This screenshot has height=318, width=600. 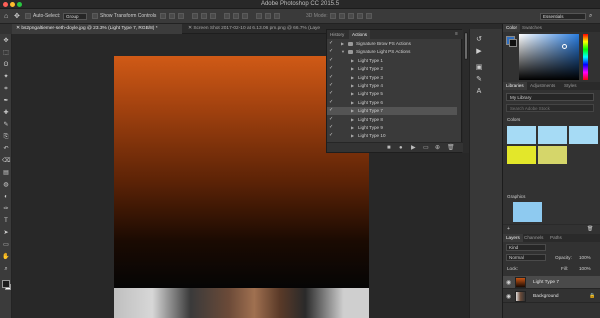 What do you see at coordinates (456, 34) in the screenshot?
I see `panel-menu-icon: ≡` at bounding box center [456, 34].